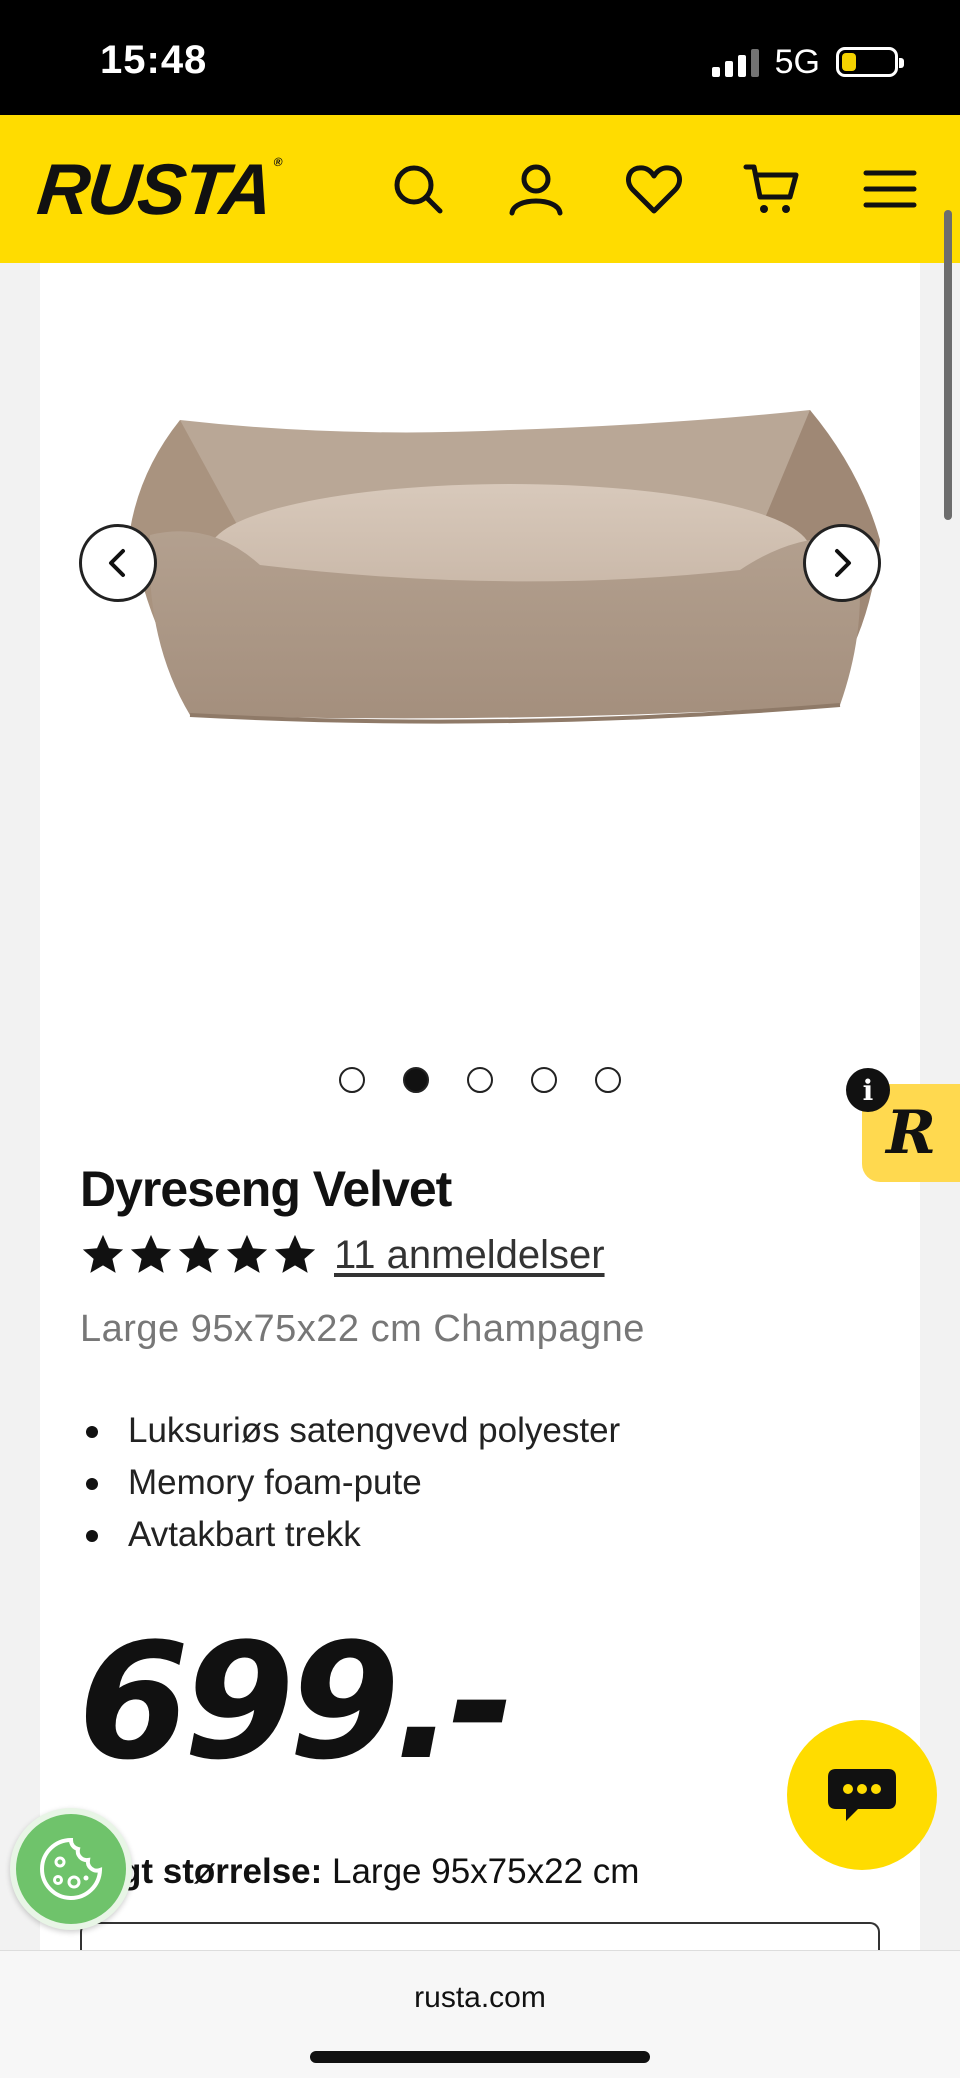 The height and width of the screenshot is (2078, 960). I want to click on size-label-value: Large 95x75x22 cm, so click(481, 1871).